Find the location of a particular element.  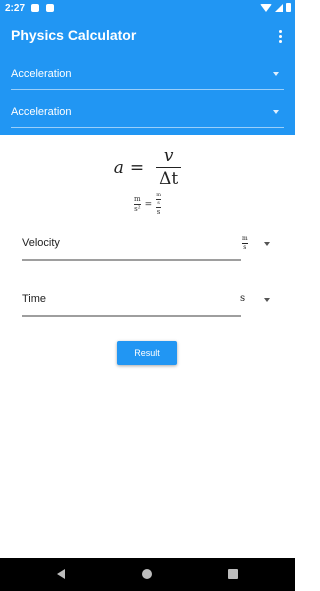

navigation-bar is located at coordinates (147, 574).